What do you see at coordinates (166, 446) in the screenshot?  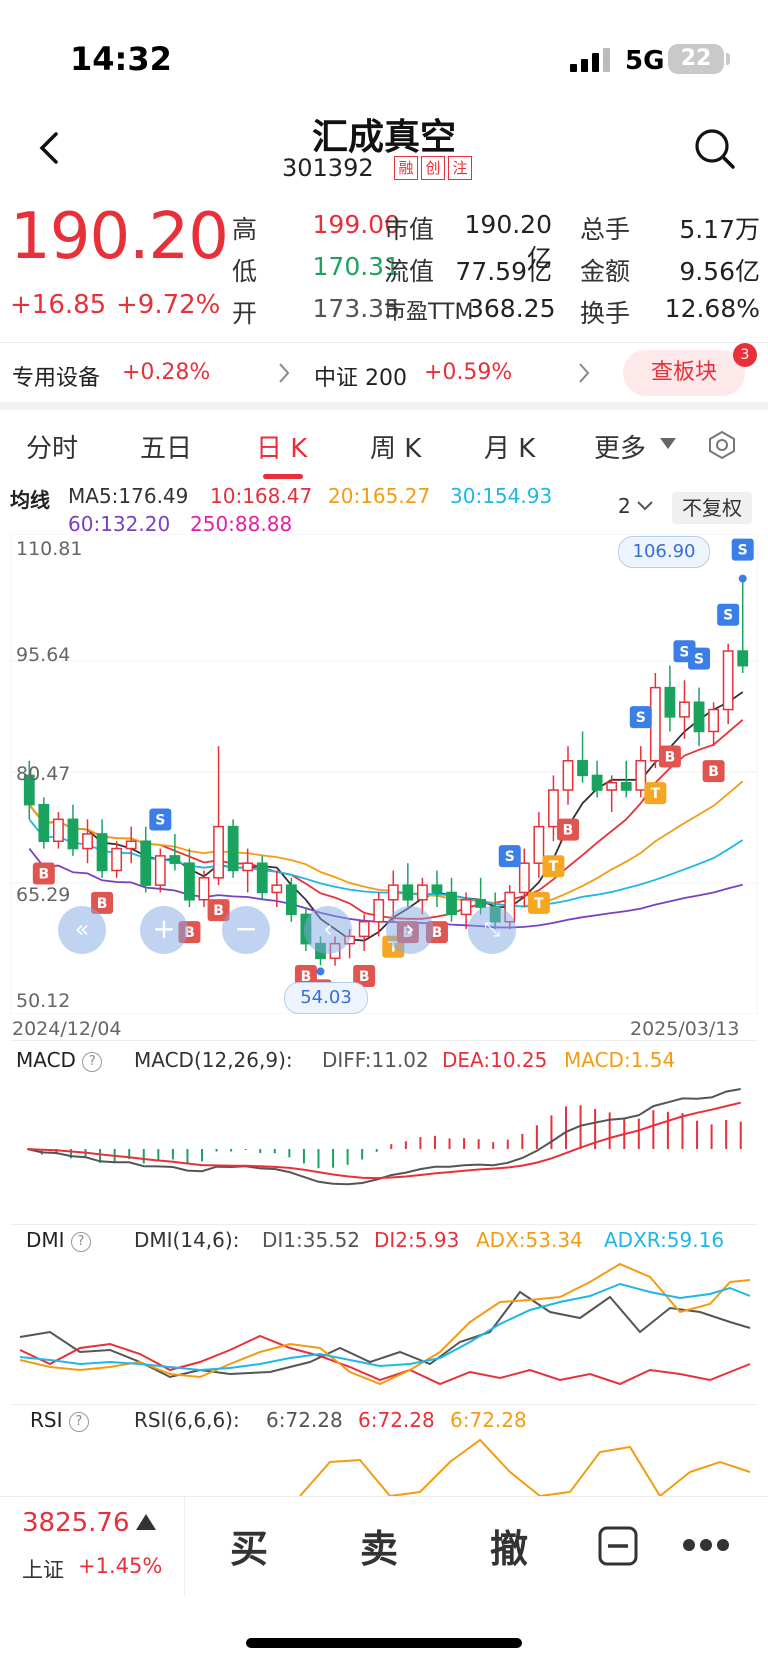 I see `tab-five-day: 五日` at bounding box center [166, 446].